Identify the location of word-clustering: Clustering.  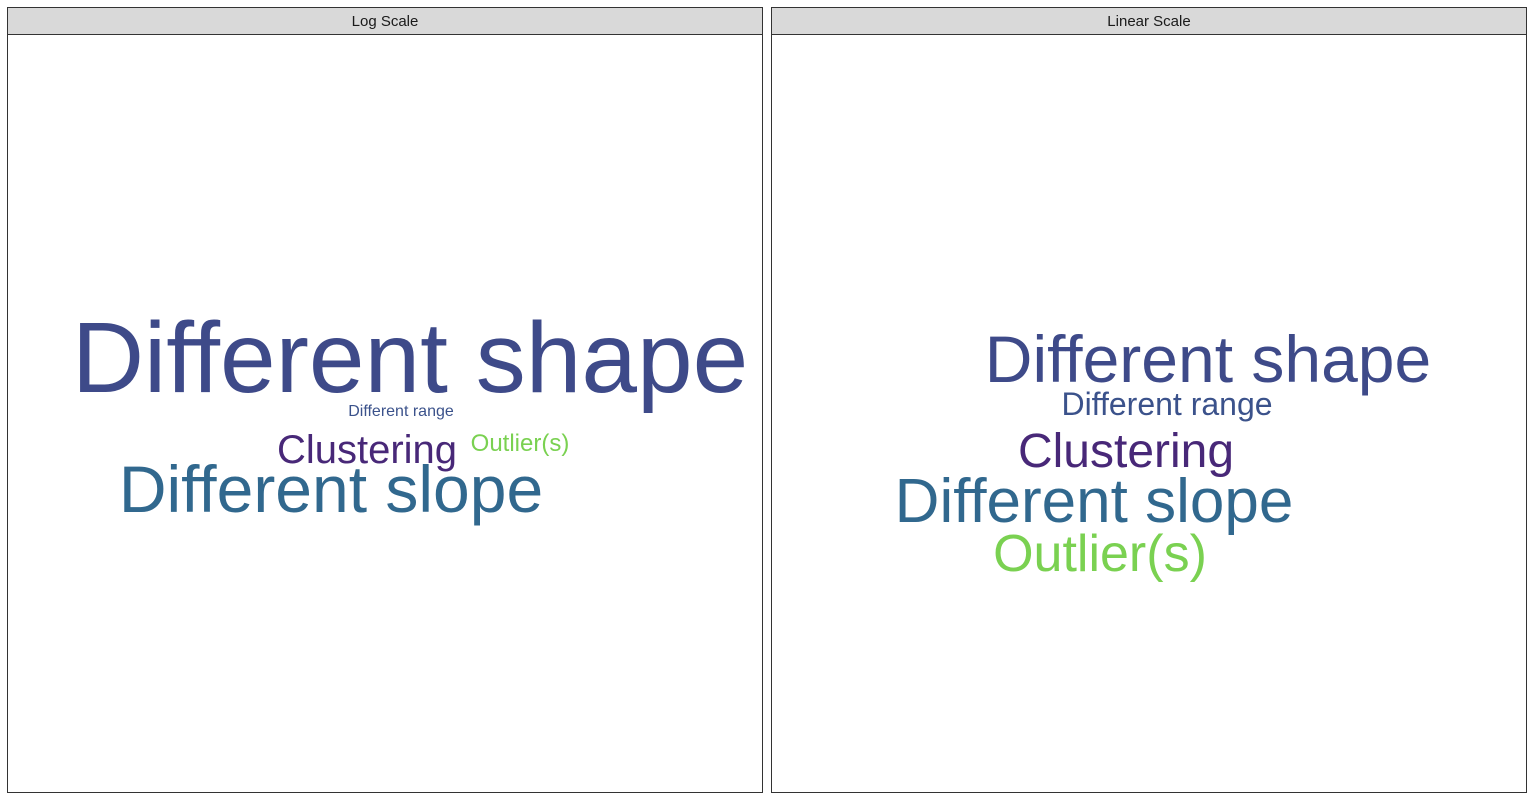
(367, 450).